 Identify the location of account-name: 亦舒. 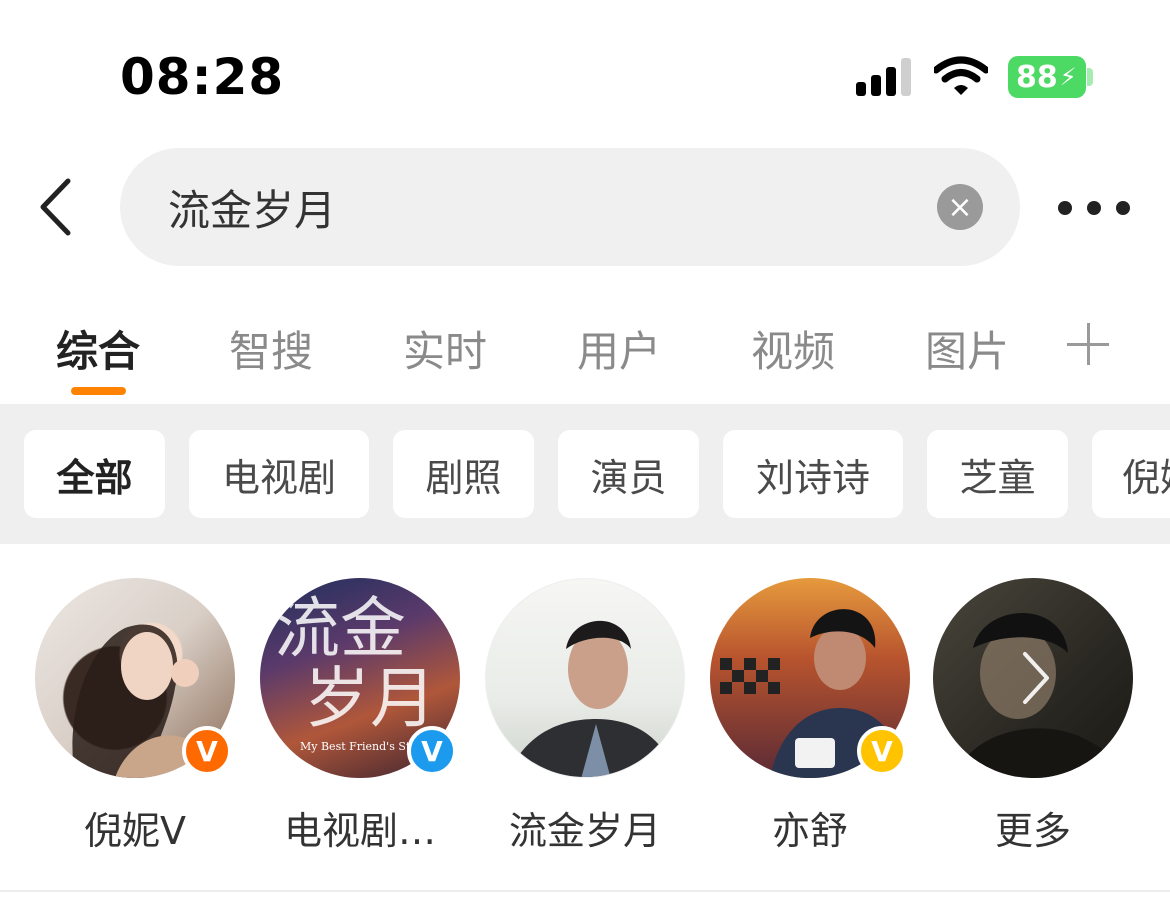
(809, 831).